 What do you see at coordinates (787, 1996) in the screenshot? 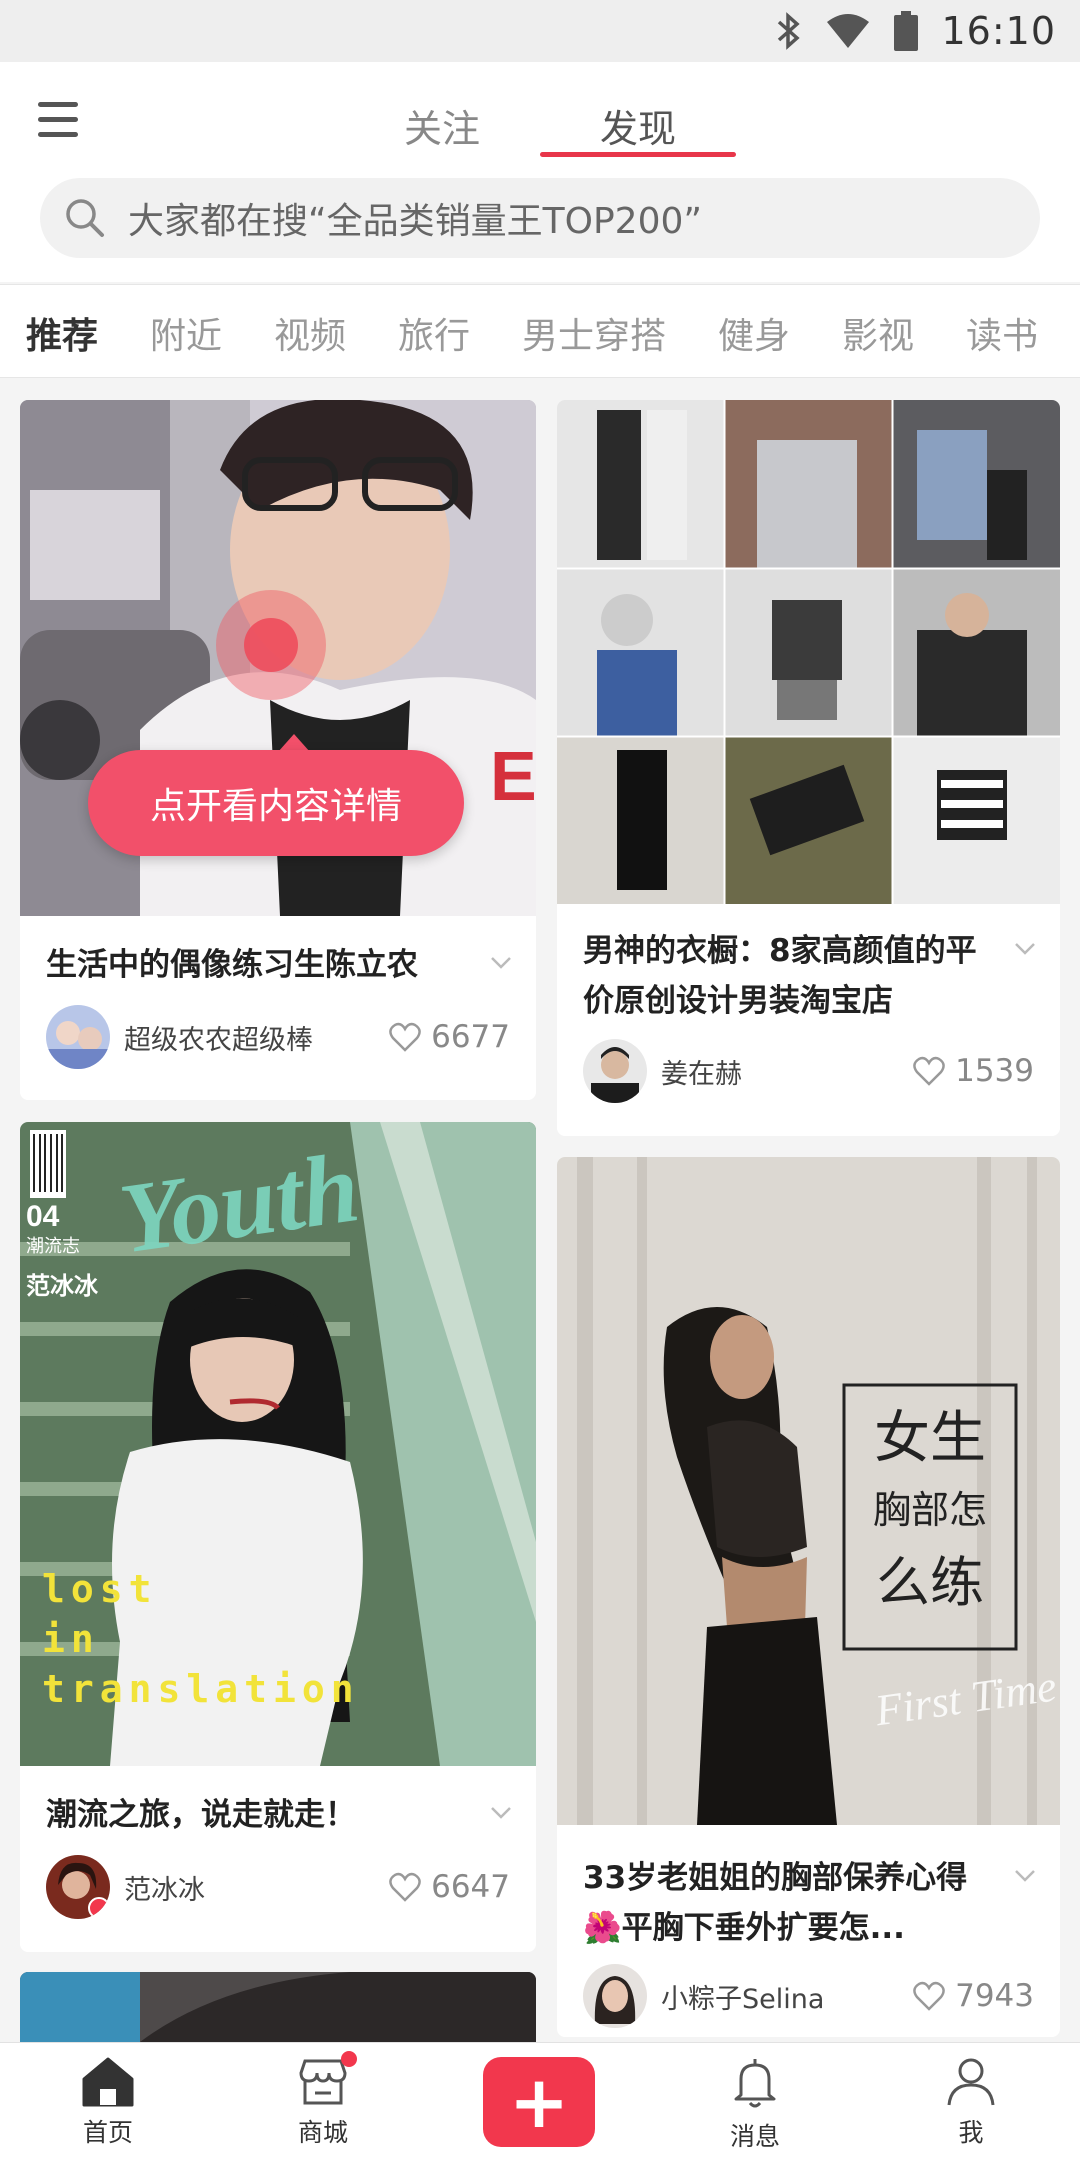
I see `author-name: 小粽子Selina` at bounding box center [787, 1996].